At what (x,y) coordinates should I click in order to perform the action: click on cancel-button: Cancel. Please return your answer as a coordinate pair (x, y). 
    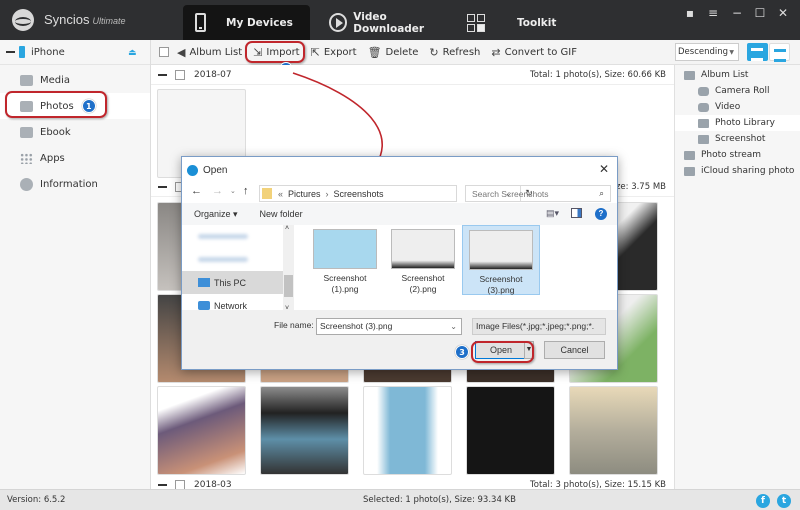
    Looking at the image, I should click on (574, 350).